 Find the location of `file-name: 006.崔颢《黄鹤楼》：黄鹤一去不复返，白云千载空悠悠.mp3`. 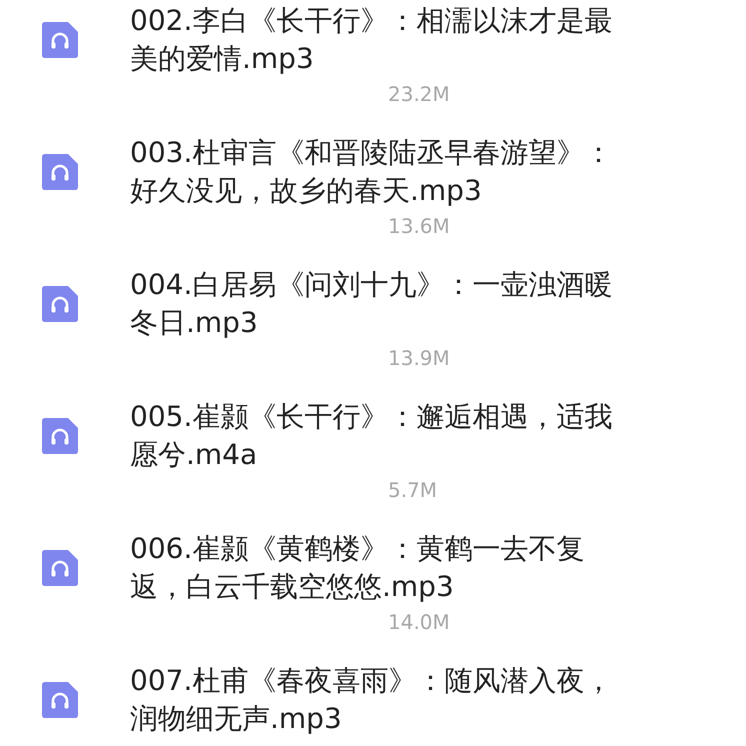

file-name: 006.崔颢《黄鹤楼》：黄鹤一去不复返，白云千载空悠悠.mp3 is located at coordinates (380, 568).